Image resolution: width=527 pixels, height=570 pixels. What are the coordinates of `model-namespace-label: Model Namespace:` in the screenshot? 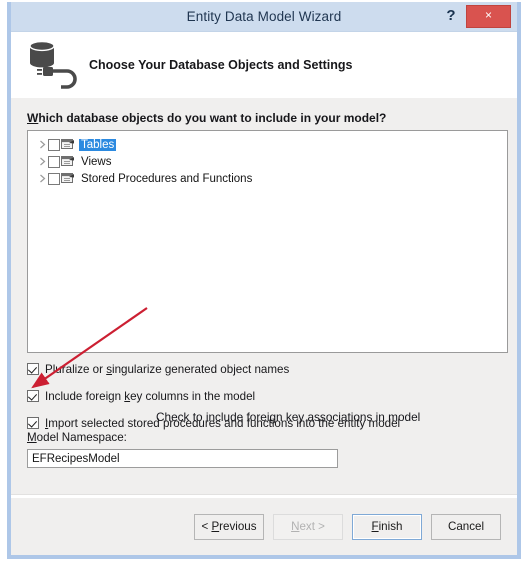 It's located at (77, 437).